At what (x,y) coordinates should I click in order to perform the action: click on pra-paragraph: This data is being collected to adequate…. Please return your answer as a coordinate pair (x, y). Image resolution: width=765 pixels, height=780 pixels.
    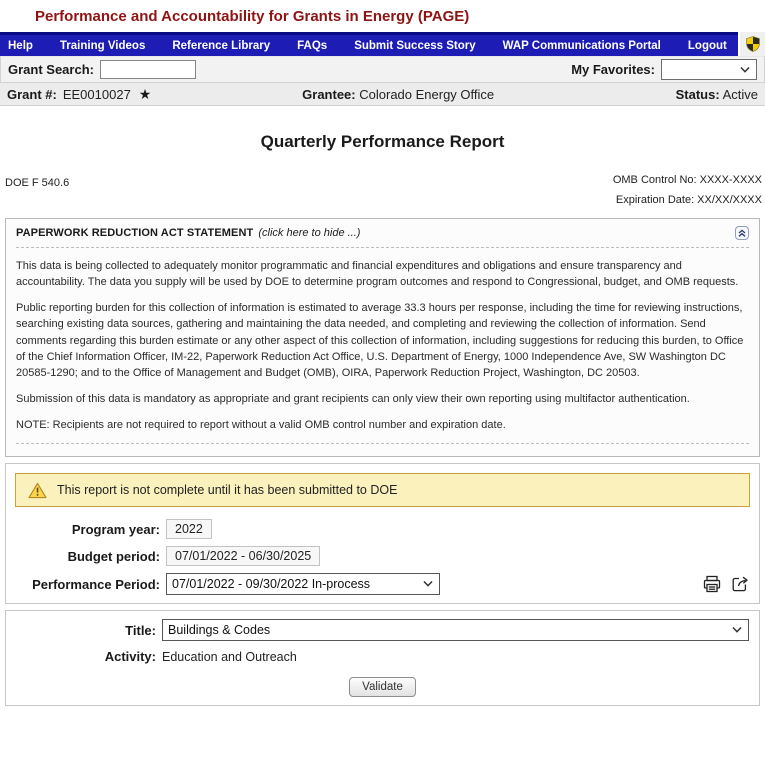
    Looking at the image, I should click on (377, 274).